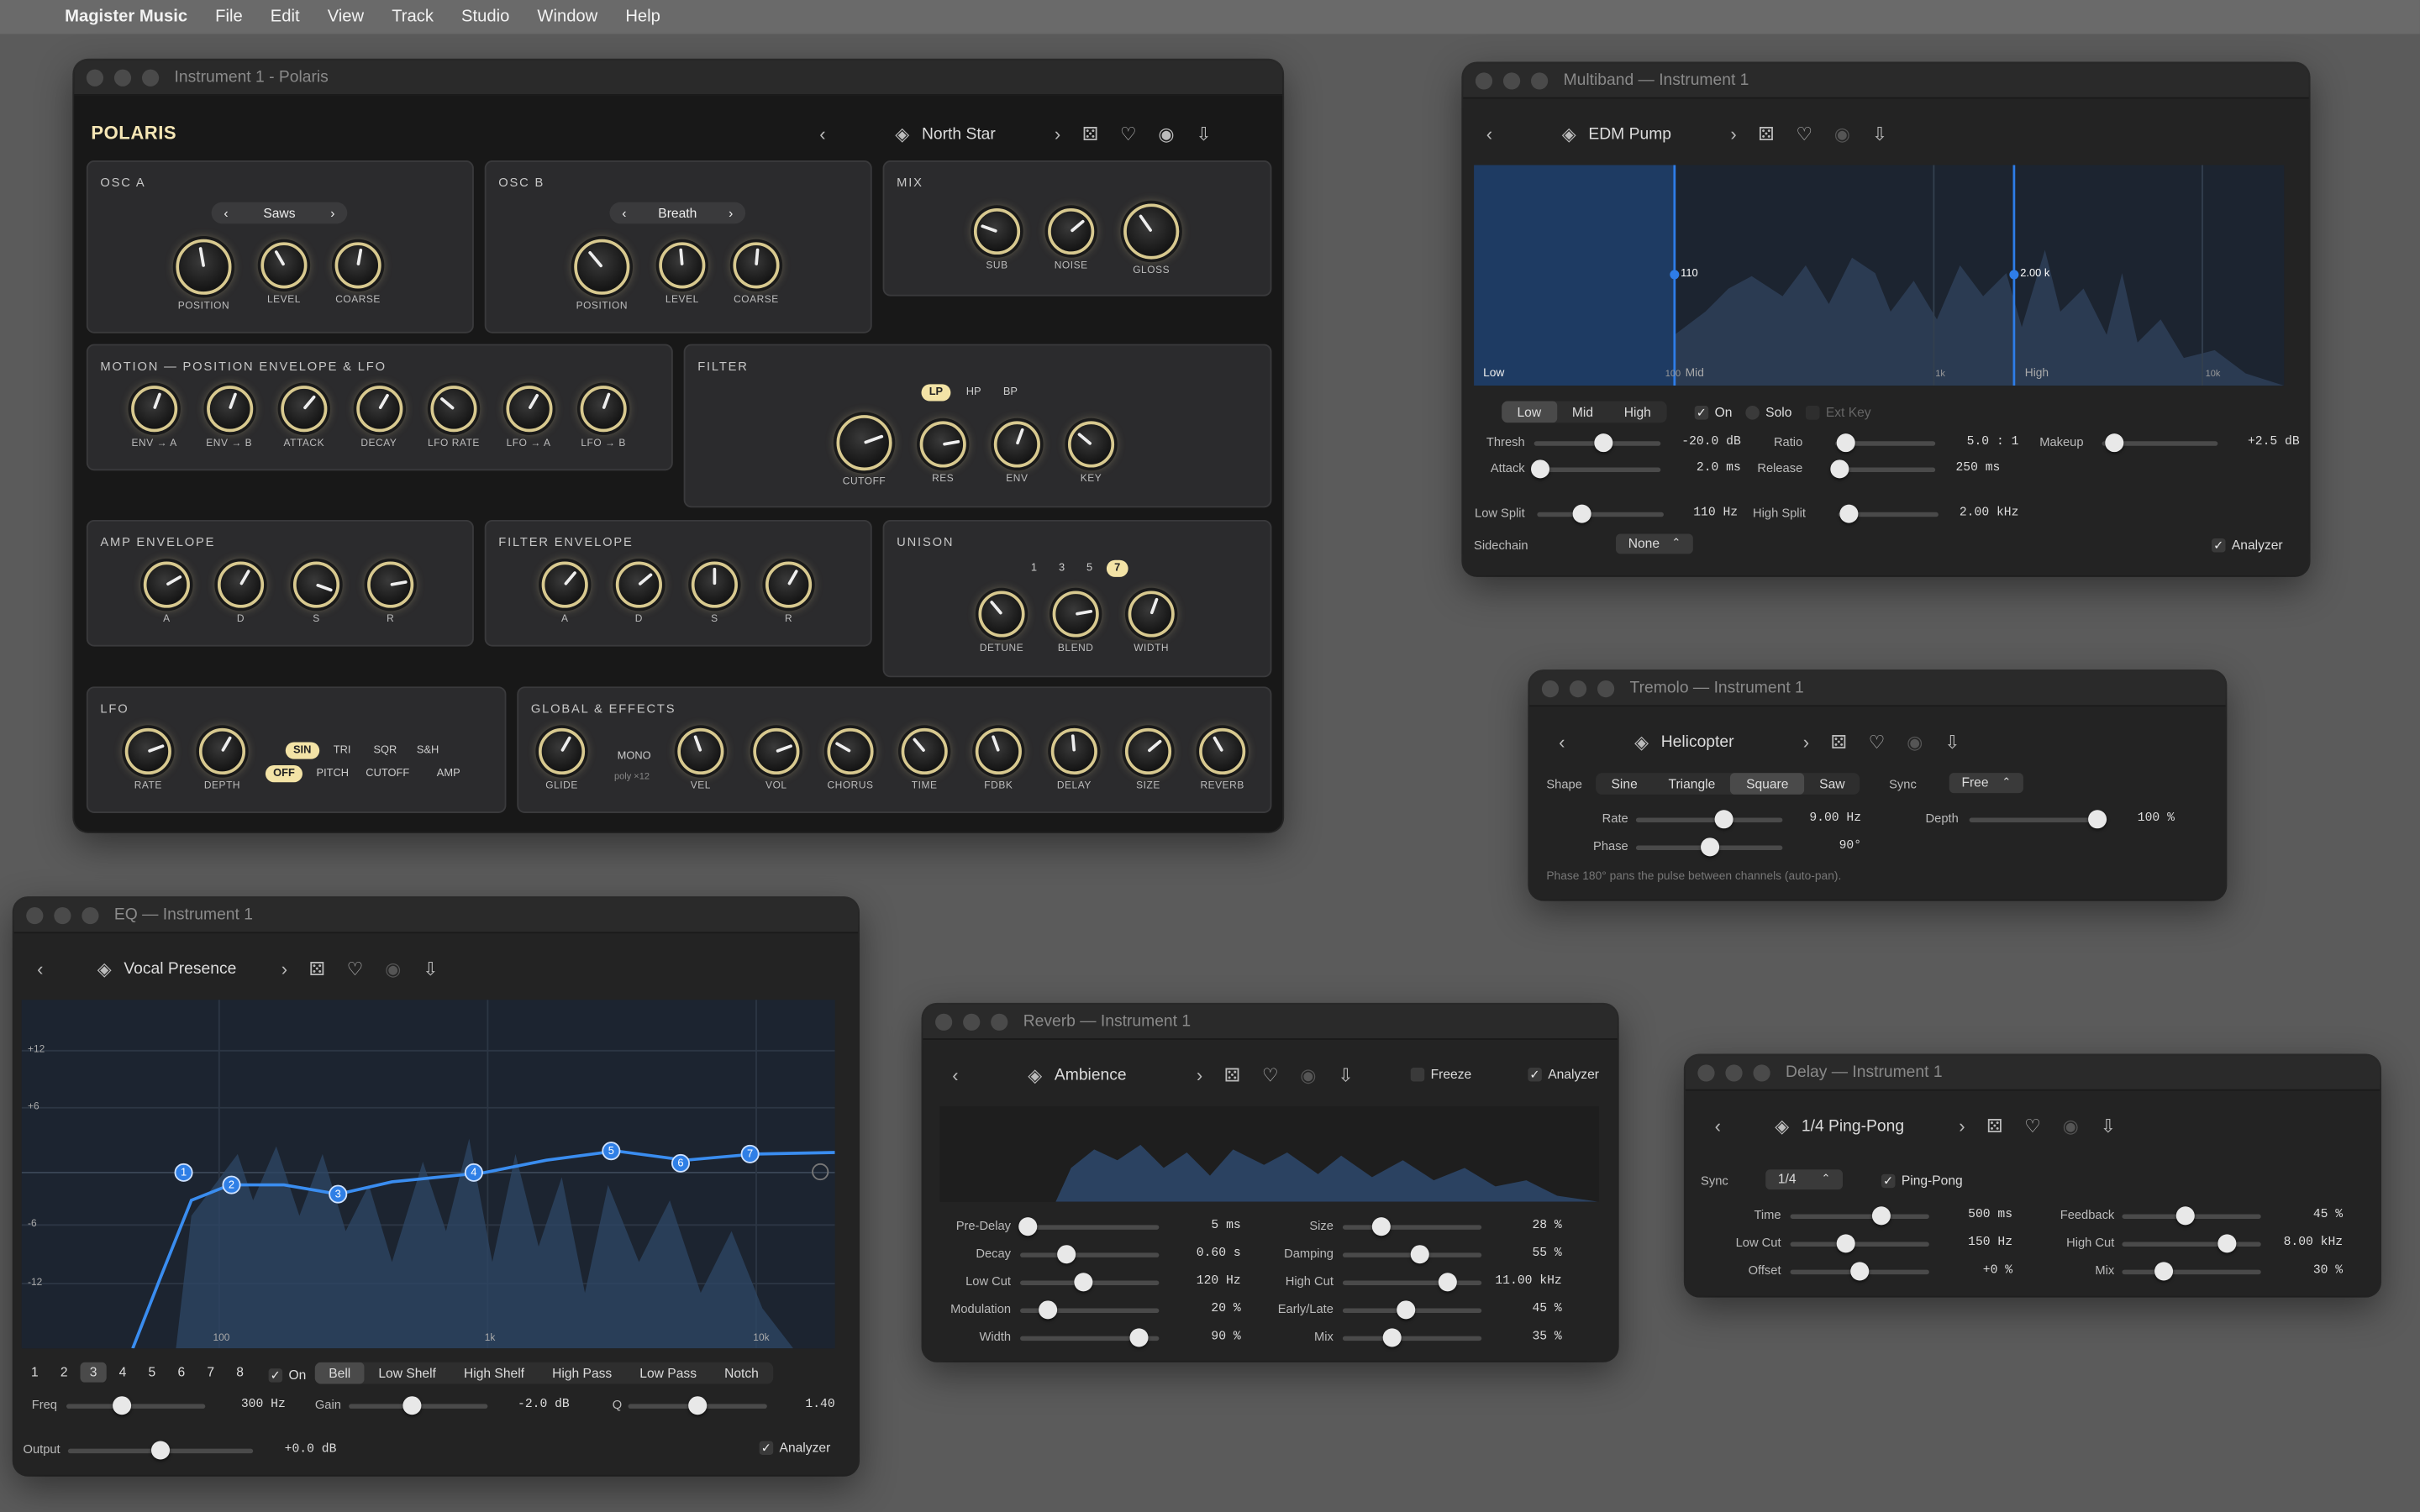  Describe the element at coordinates (428, 1174) in the screenshot. I see `eq-graph: 1 2 3 4 5 6 7 +12 +6 -6 -12 100 1k 10k` at that location.